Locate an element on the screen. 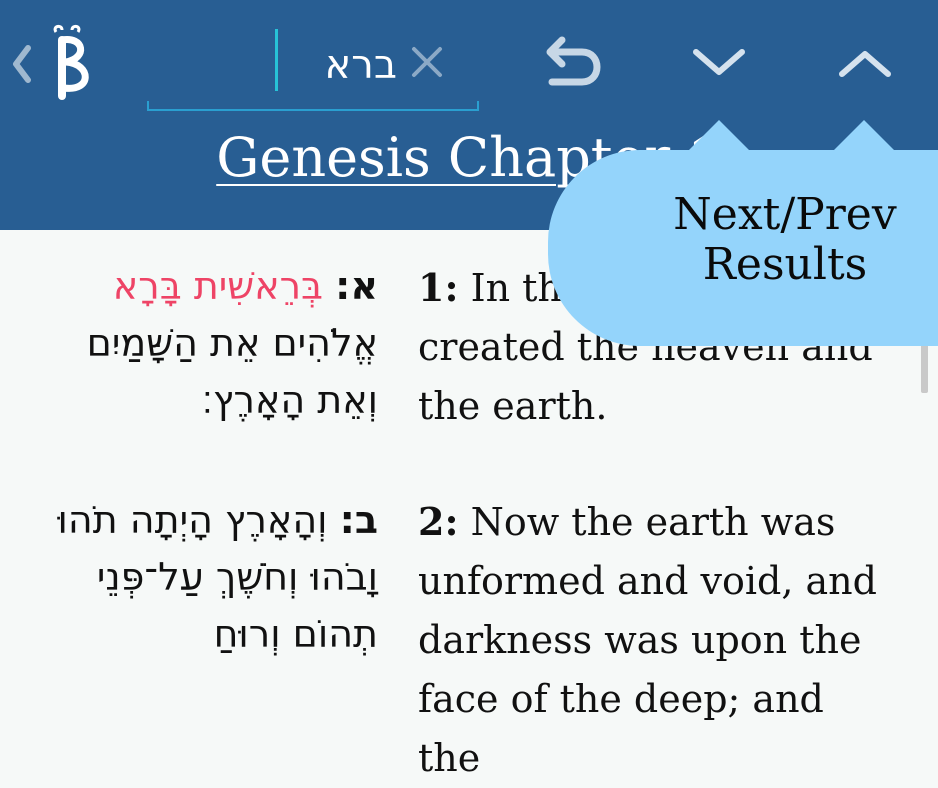  chevron-down-icon is located at coordinates (719, 62).